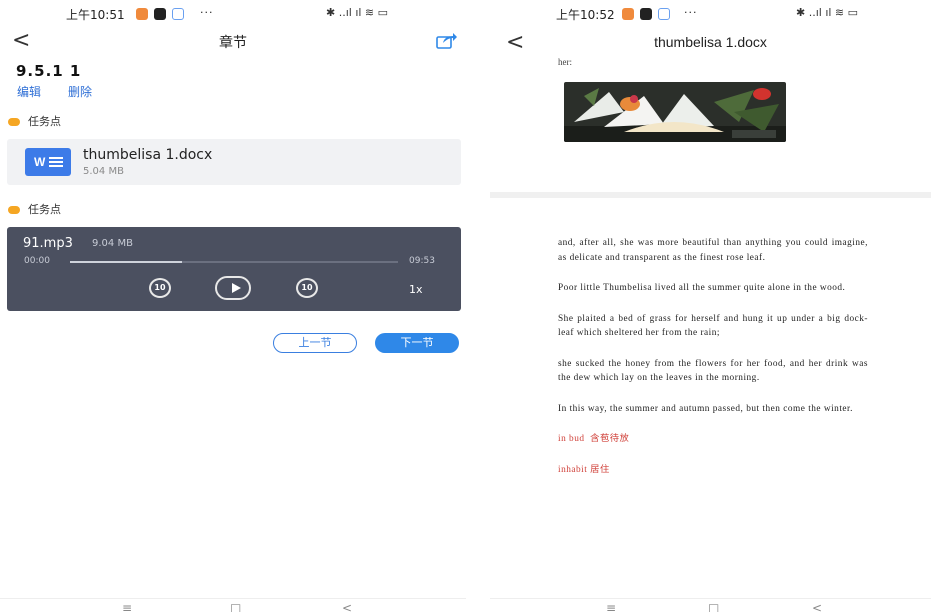 The width and height of the screenshot is (931, 612). Describe the element at coordinates (422, 261) in the screenshot. I see `duration: 09:53` at that location.